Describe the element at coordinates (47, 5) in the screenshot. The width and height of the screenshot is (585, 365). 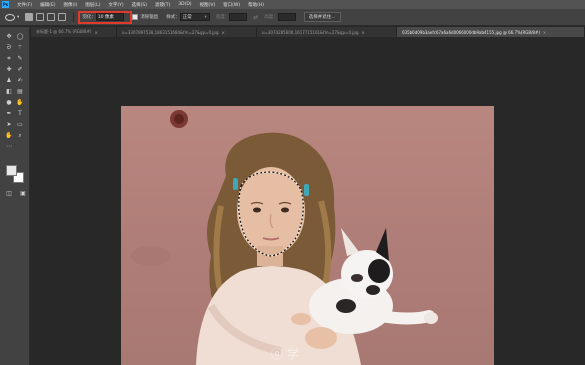
I see `menu-edit: 编辑(E)` at that location.